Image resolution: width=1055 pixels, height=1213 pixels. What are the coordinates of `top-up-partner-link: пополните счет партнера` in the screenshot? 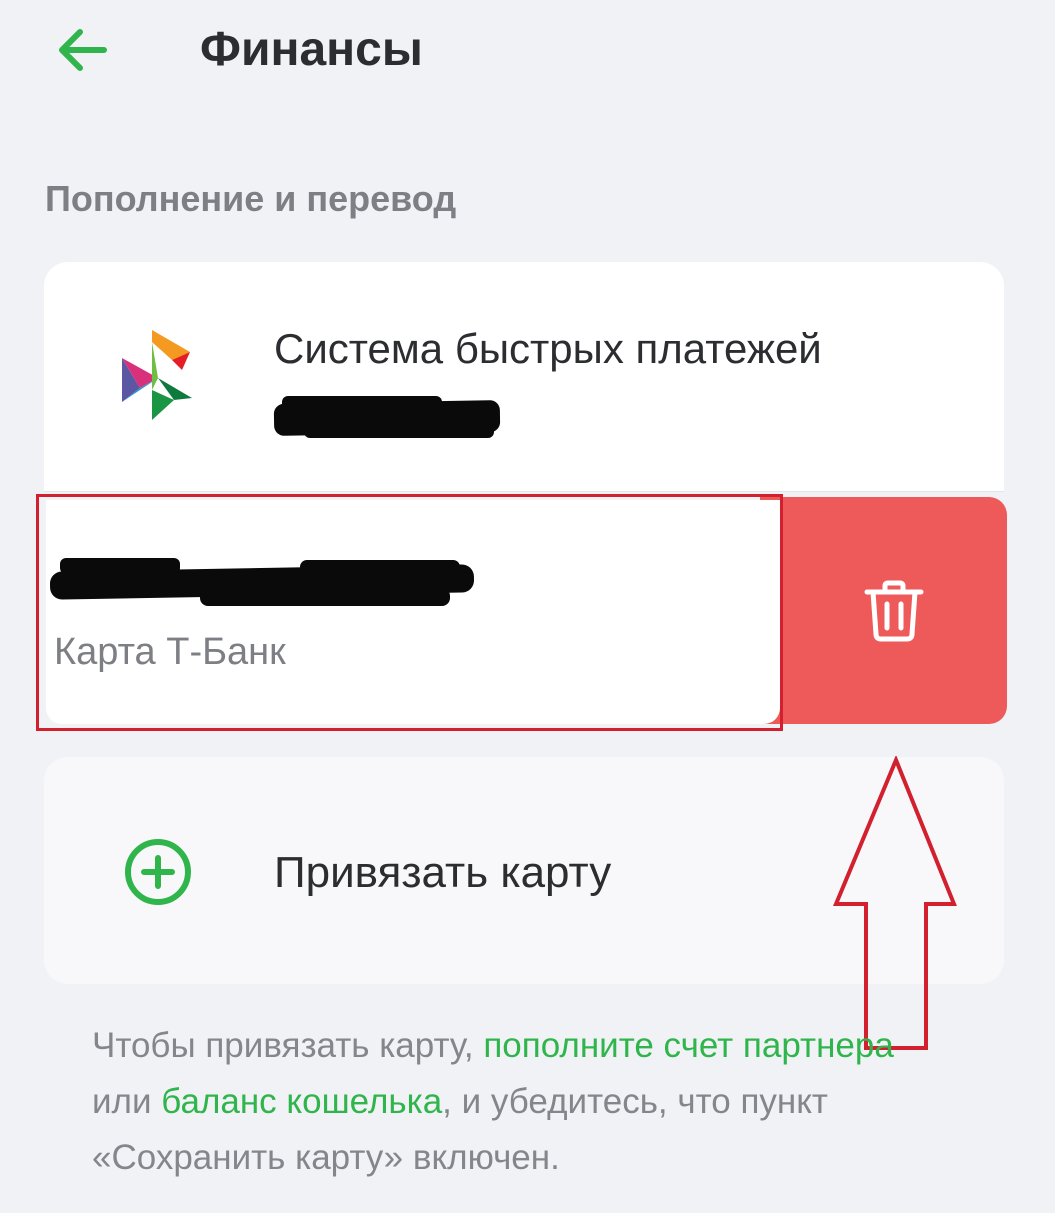 It's located at (688, 1045).